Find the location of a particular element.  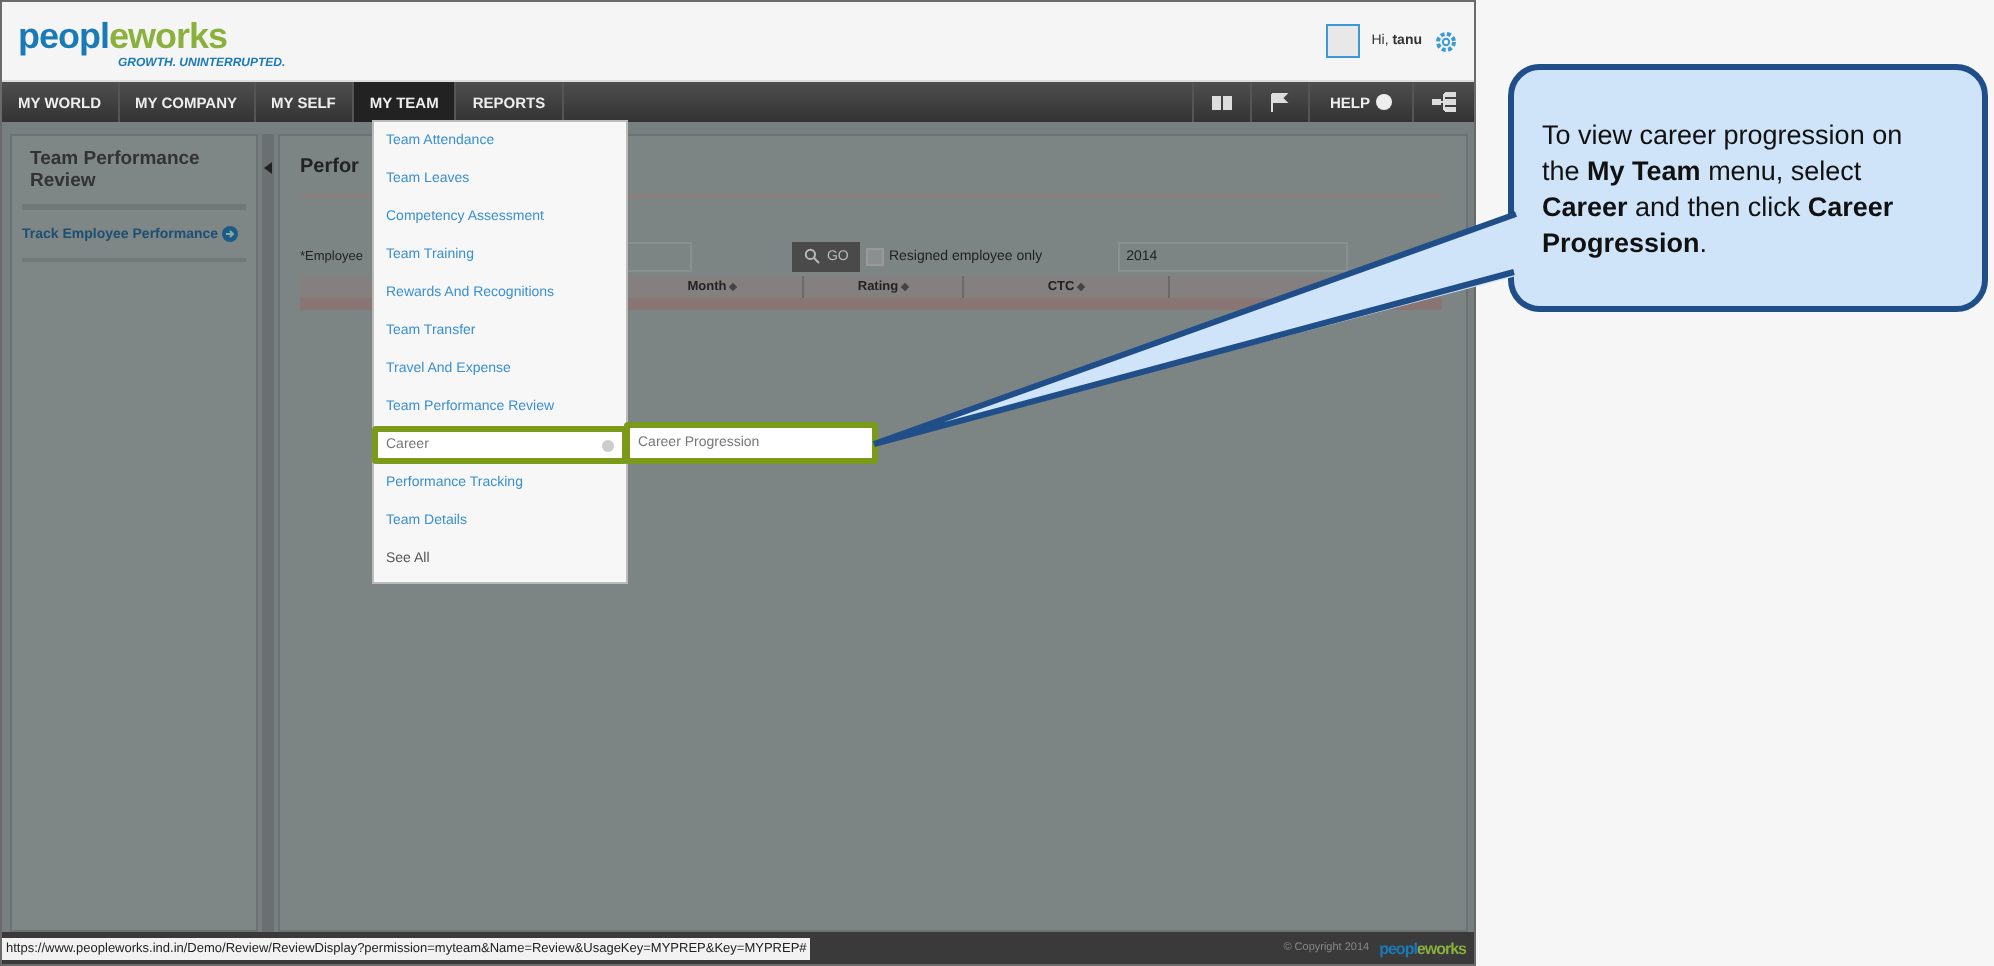

flag-icon is located at coordinates (1279, 102).